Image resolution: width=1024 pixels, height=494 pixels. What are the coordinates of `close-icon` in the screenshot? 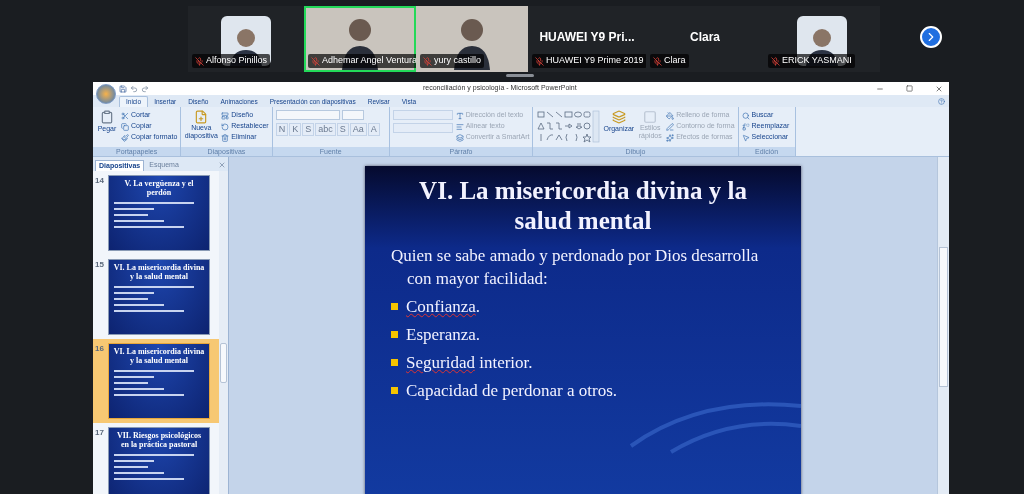 It's located at (939, 88).